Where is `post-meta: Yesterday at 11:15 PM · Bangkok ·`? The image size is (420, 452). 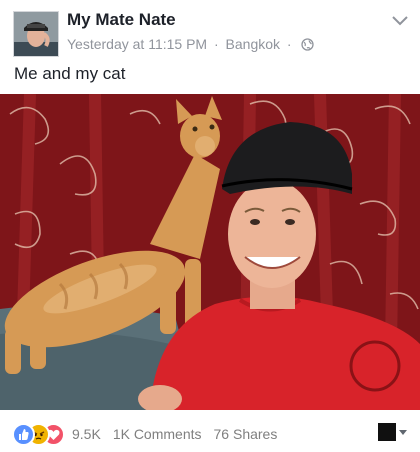
post-meta: Yesterday at 11:15 PM · Bangkok · is located at coordinates (191, 45).